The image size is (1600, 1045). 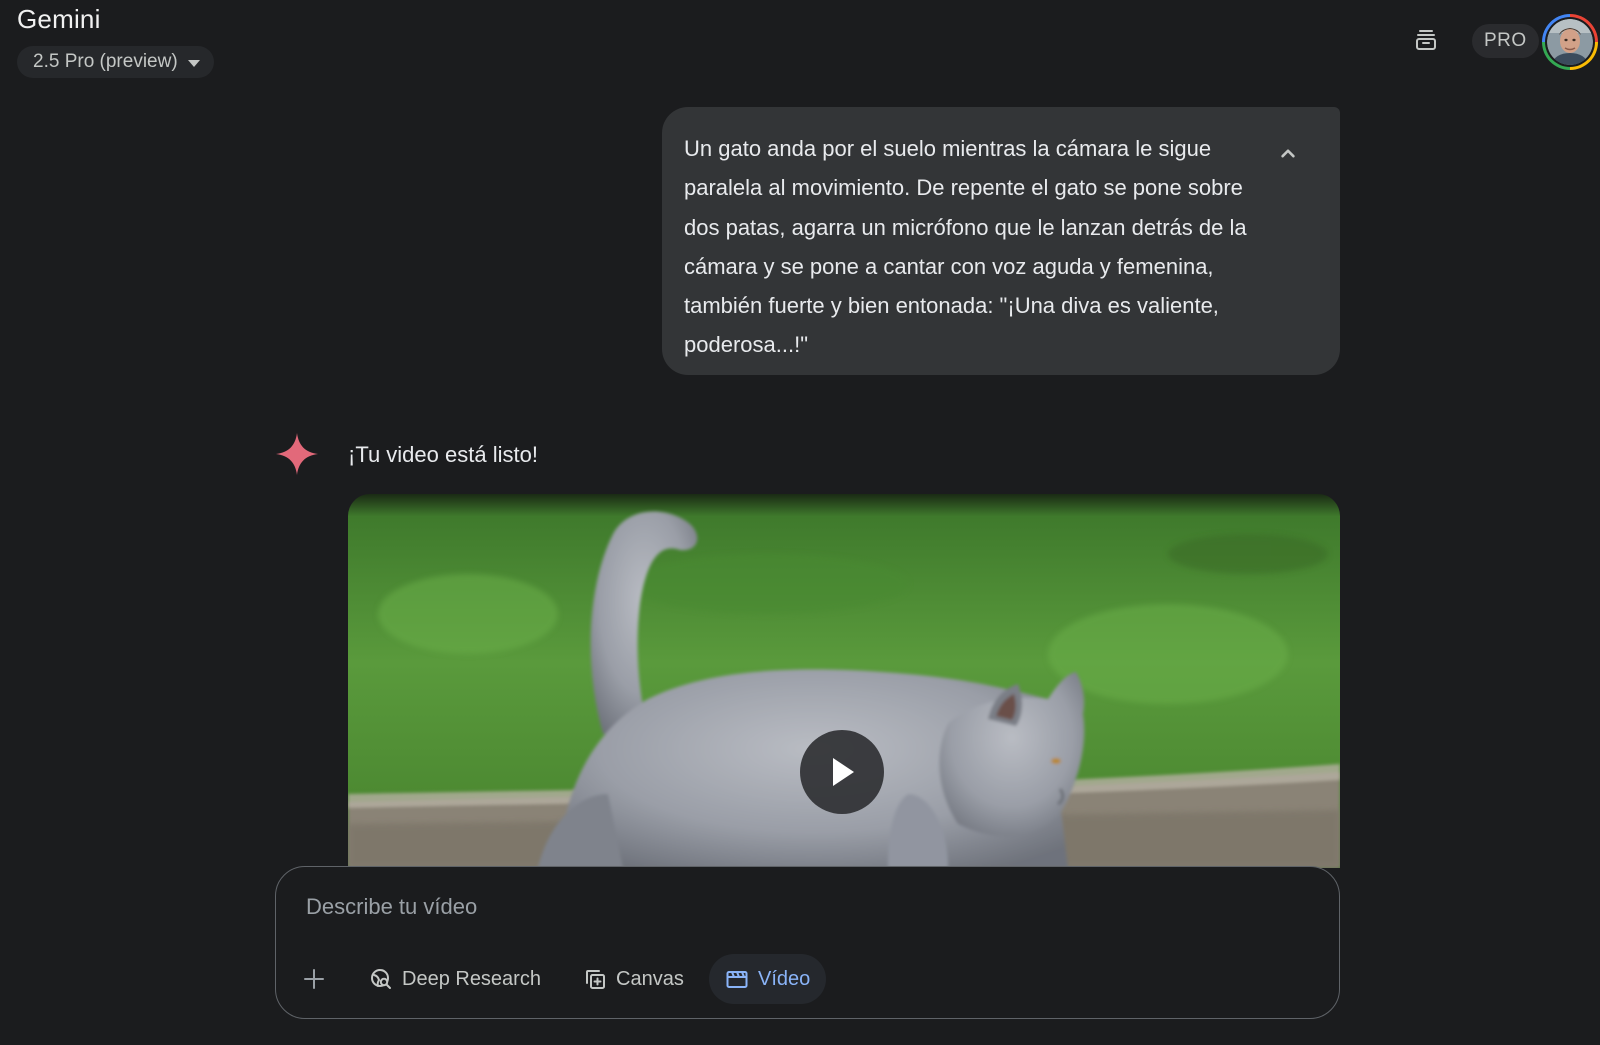 I want to click on canvas-icon, so click(x=595, y=979).